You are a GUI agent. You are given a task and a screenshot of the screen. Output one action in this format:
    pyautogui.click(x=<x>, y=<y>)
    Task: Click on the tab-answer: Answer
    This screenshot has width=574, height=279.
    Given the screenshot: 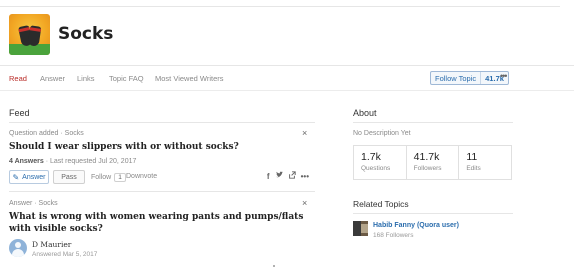 What is the action you would take?
    pyautogui.click(x=52, y=78)
    